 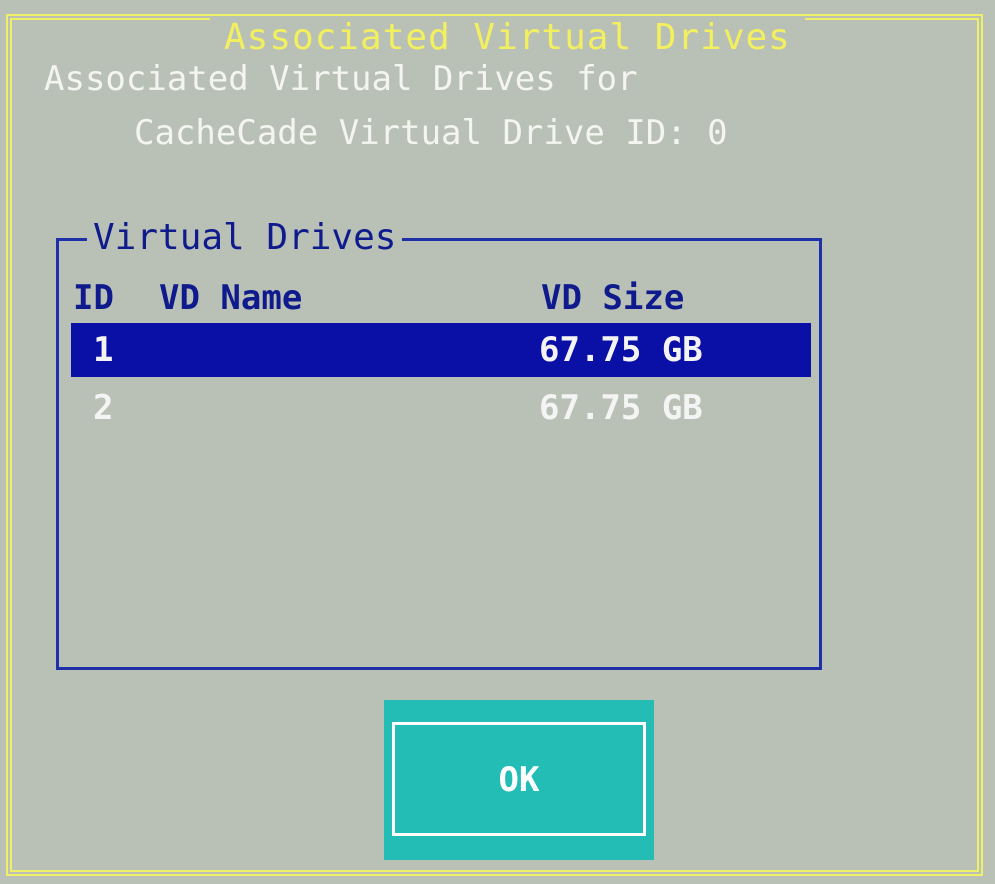 What do you see at coordinates (103, 408) in the screenshot?
I see `row-id: 2` at bounding box center [103, 408].